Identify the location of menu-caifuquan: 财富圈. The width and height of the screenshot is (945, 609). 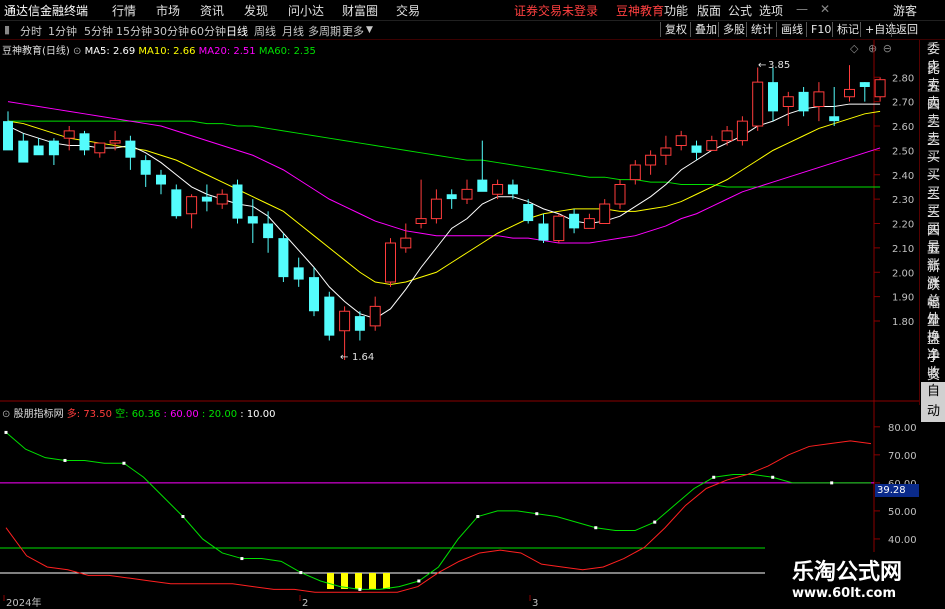
(360, 10).